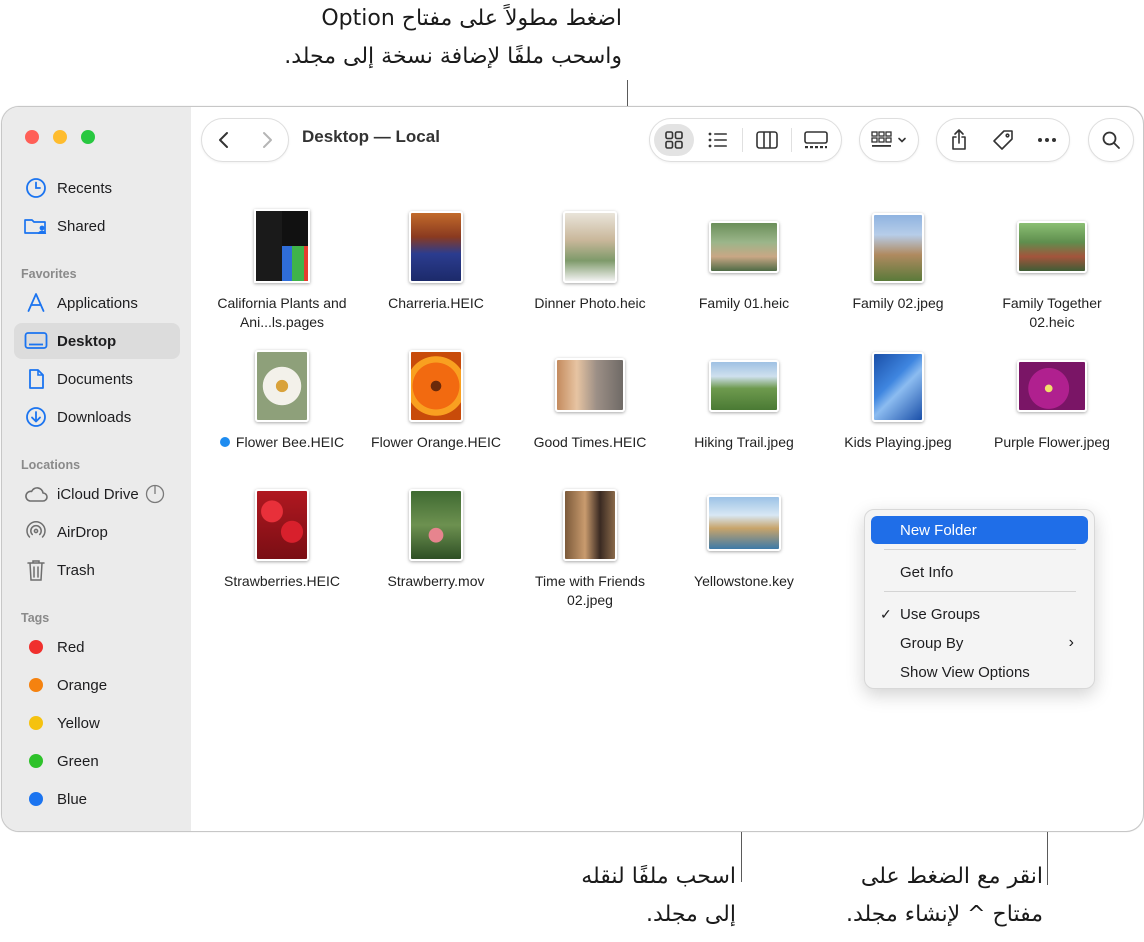 Image resolution: width=1144 pixels, height=942 pixels. What do you see at coordinates (94, 417) in the screenshot?
I see `sidebar-item-label: Downloads` at bounding box center [94, 417].